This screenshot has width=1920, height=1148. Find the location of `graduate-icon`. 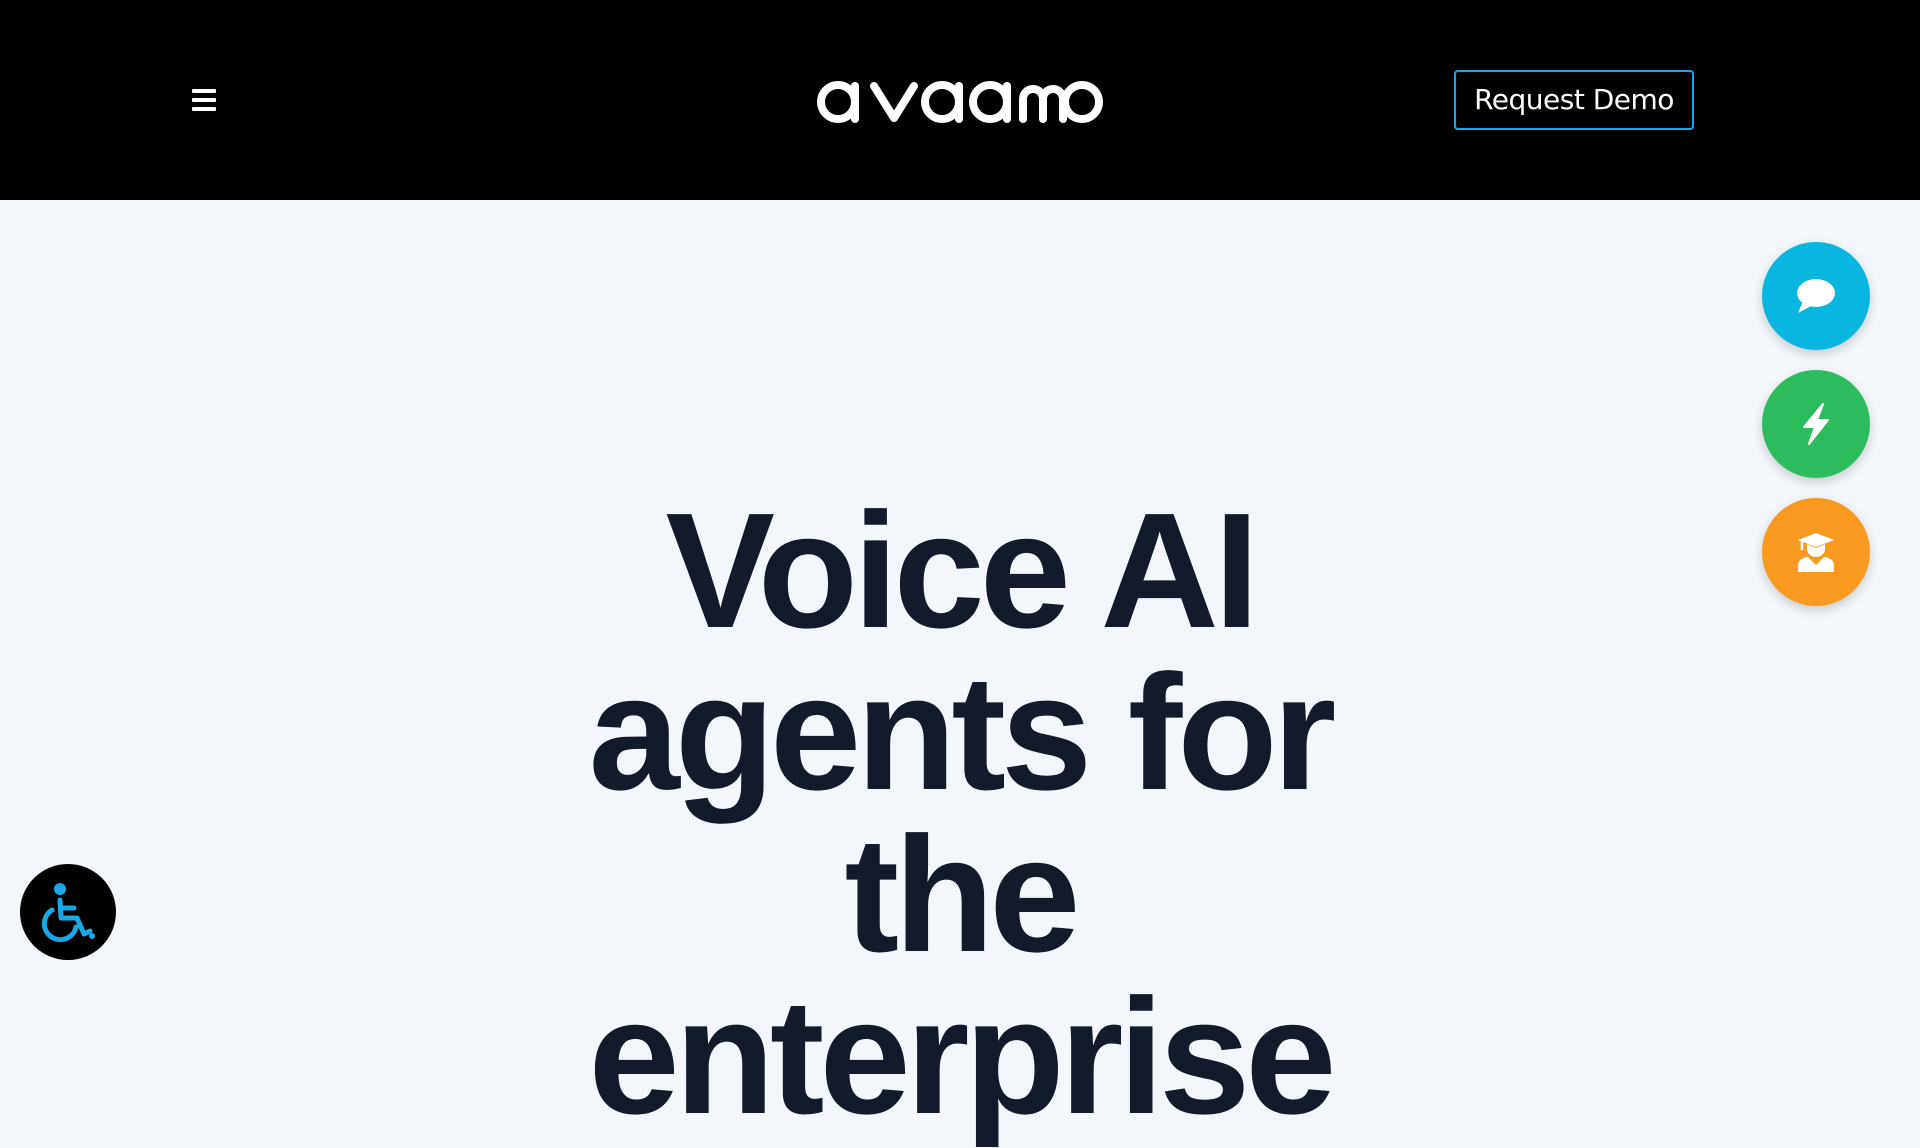

graduate-icon is located at coordinates (1816, 552).